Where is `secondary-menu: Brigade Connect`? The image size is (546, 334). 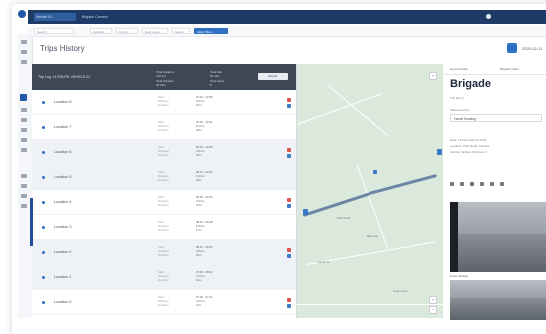
secondary-menu: Brigade Connect is located at coordinates (97, 17).